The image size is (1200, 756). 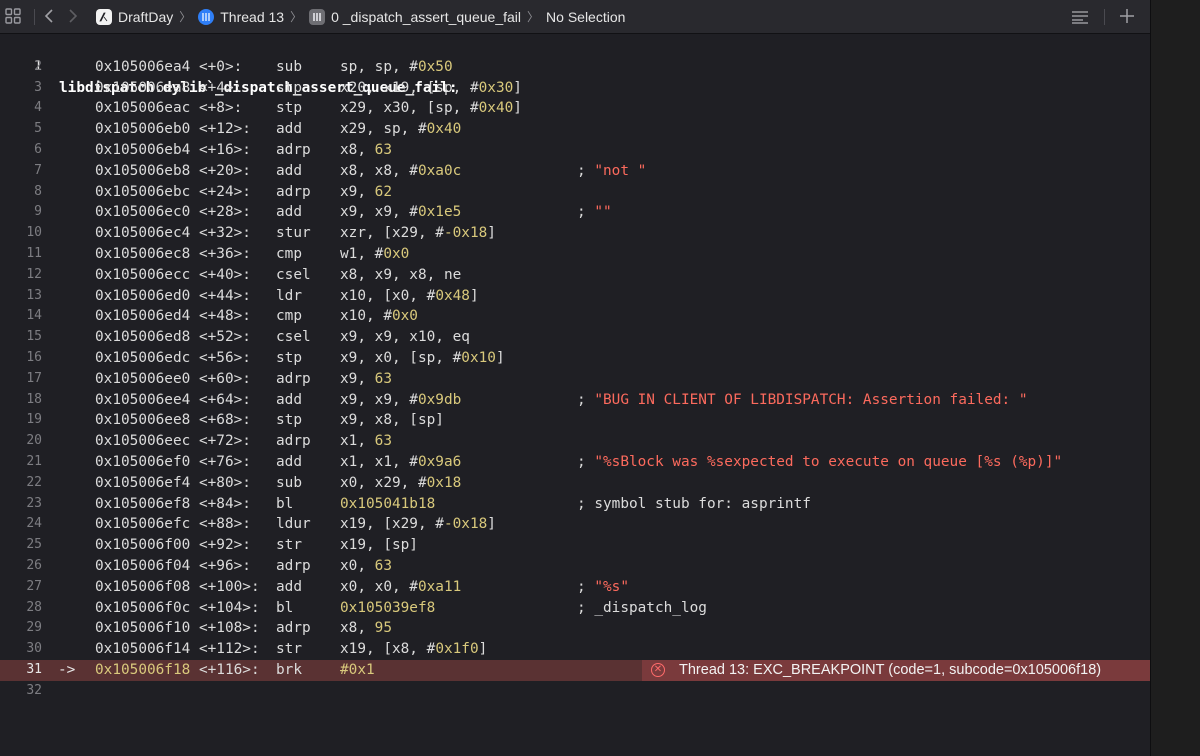 I want to click on breadcrumb-frame: 0 _dispatch_assert_queue_fail 〉, so click(x=427, y=16).